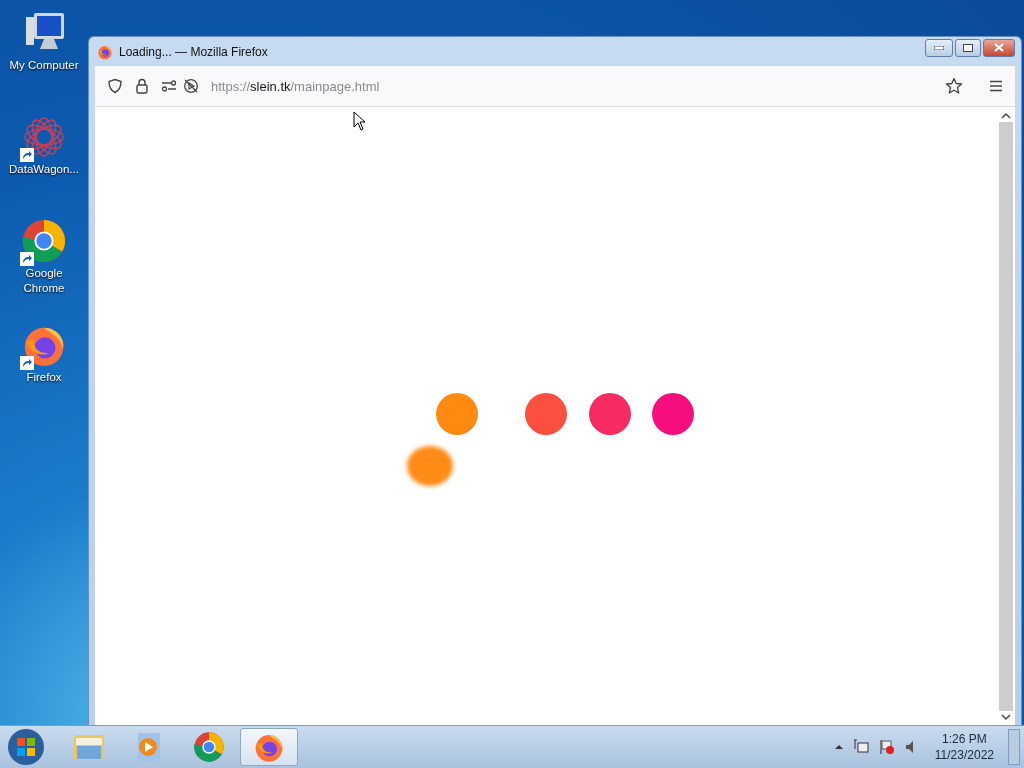 The height and width of the screenshot is (768, 1024). What do you see at coordinates (26, 747) in the screenshot?
I see `windows-logo-icon` at bounding box center [26, 747].